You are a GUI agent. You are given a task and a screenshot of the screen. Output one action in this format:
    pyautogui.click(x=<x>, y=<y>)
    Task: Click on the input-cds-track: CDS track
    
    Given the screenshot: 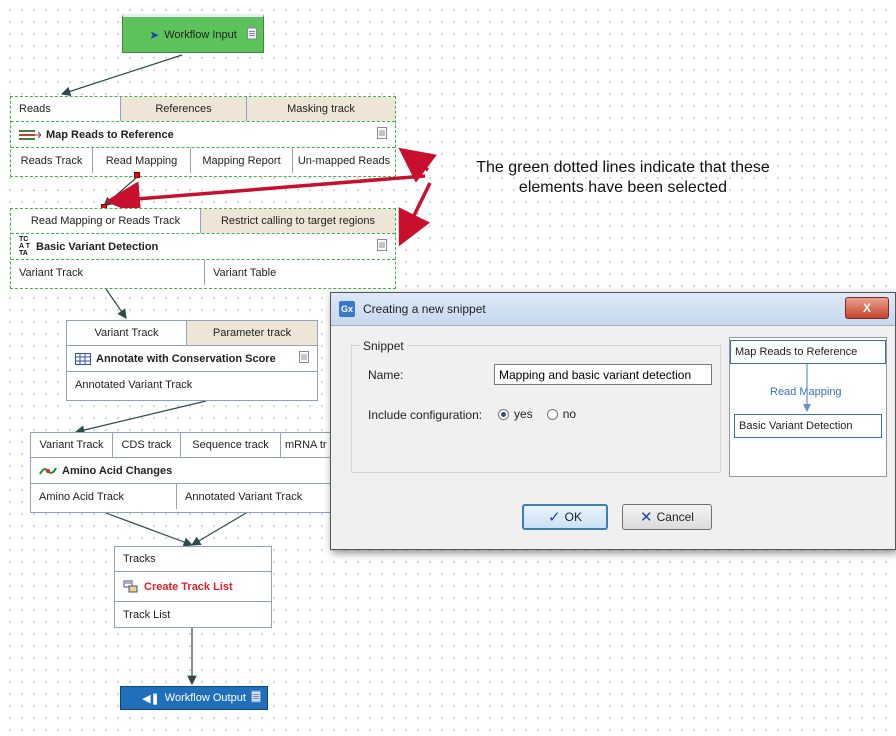 What is the action you would take?
    pyautogui.click(x=147, y=445)
    